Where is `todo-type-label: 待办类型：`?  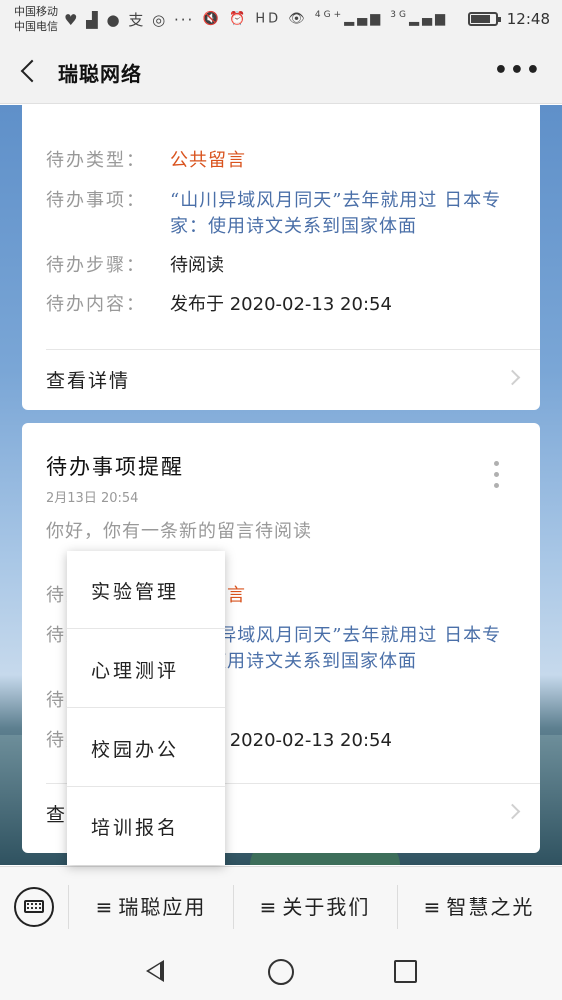 todo-type-label: 待办类型： is located at coordinates (96, 160).